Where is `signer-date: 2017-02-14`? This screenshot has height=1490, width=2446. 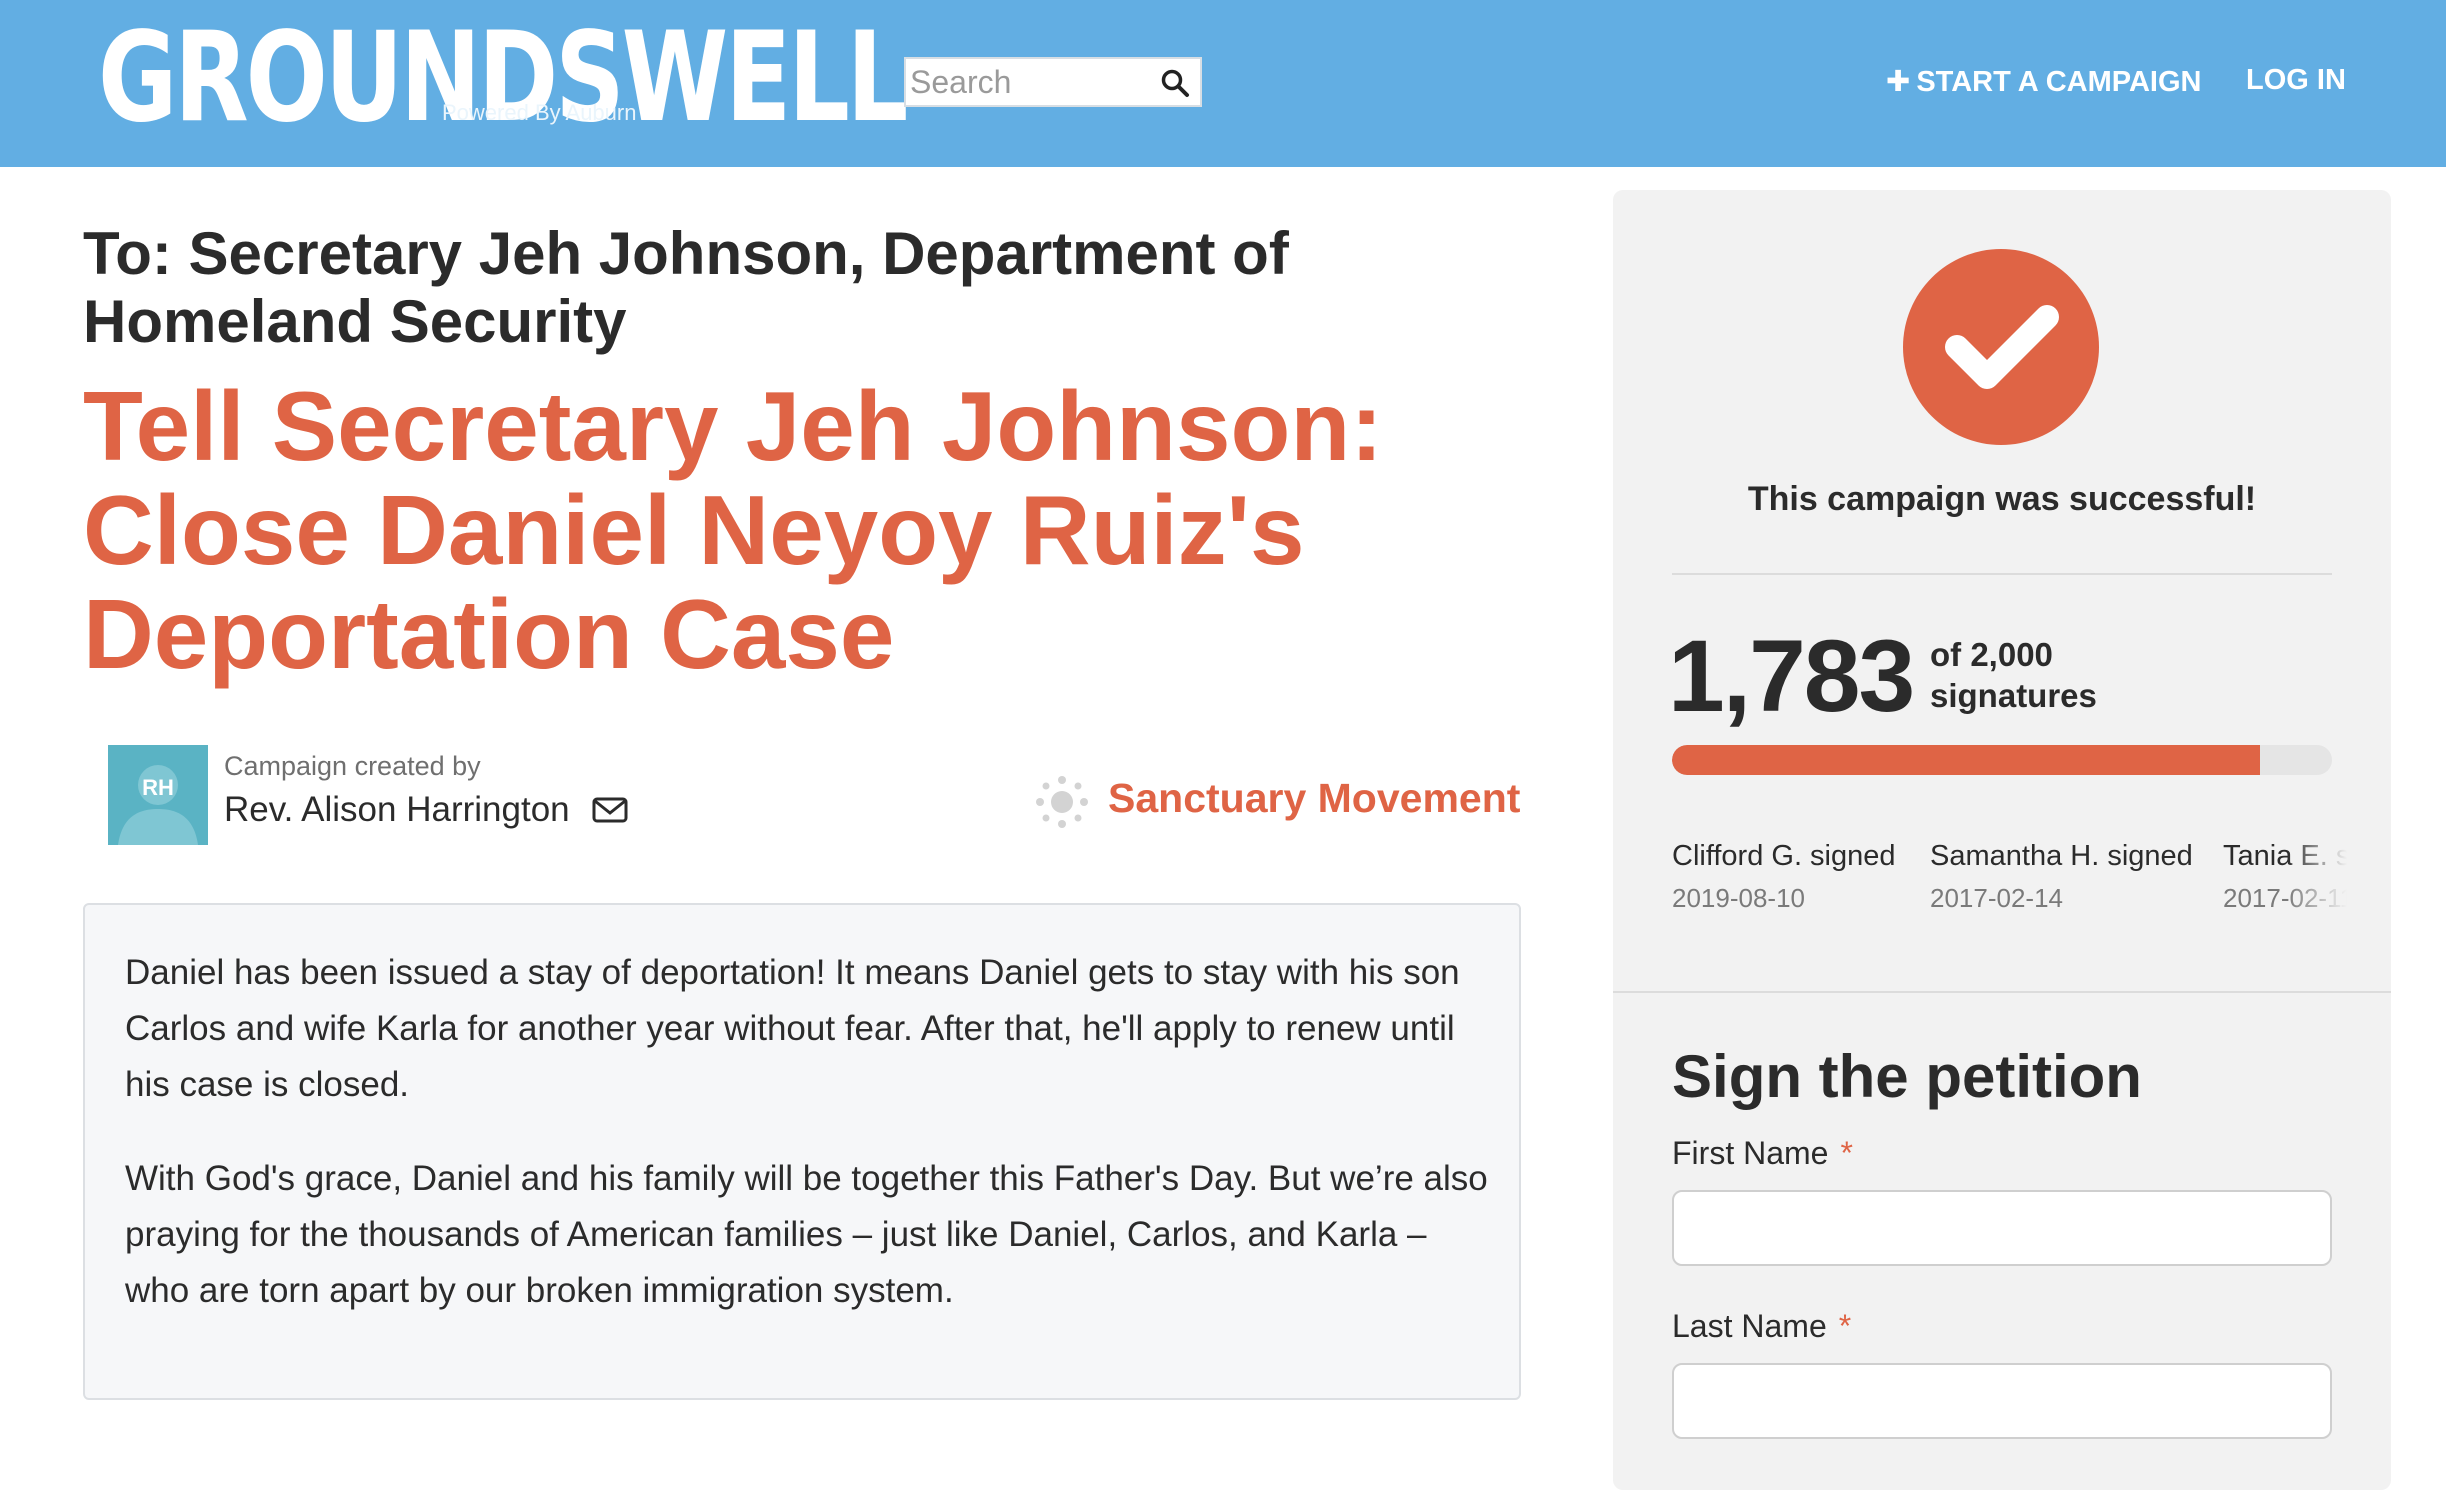
signer-date: 2017-02-14 is located at coordinates (1996, 898).